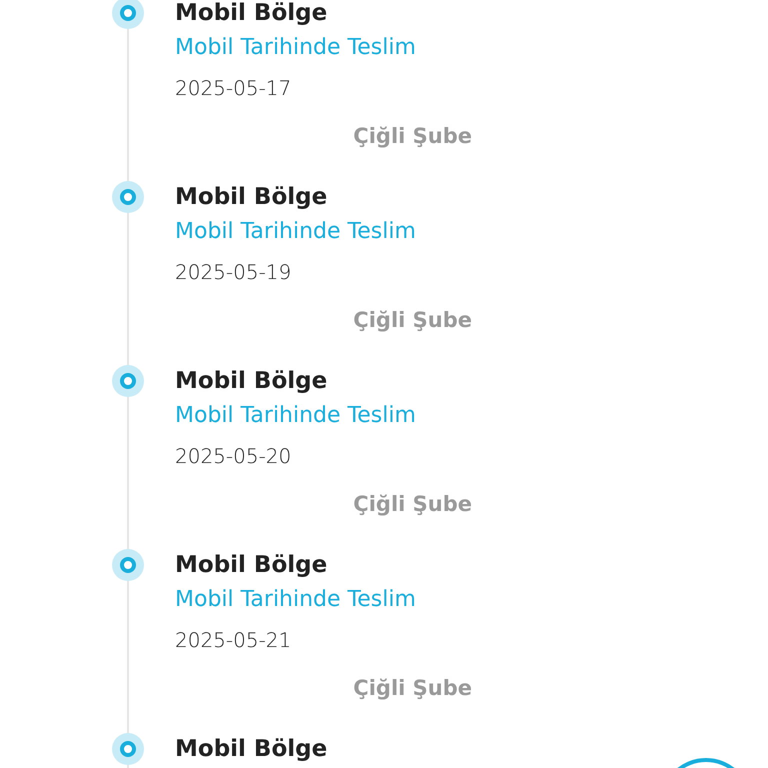 This screenshot has height=768, width=768. Describe the element at coordinates (233, 272) in the screenshot. I see `timeline-date: 2025-05-19` at that location.